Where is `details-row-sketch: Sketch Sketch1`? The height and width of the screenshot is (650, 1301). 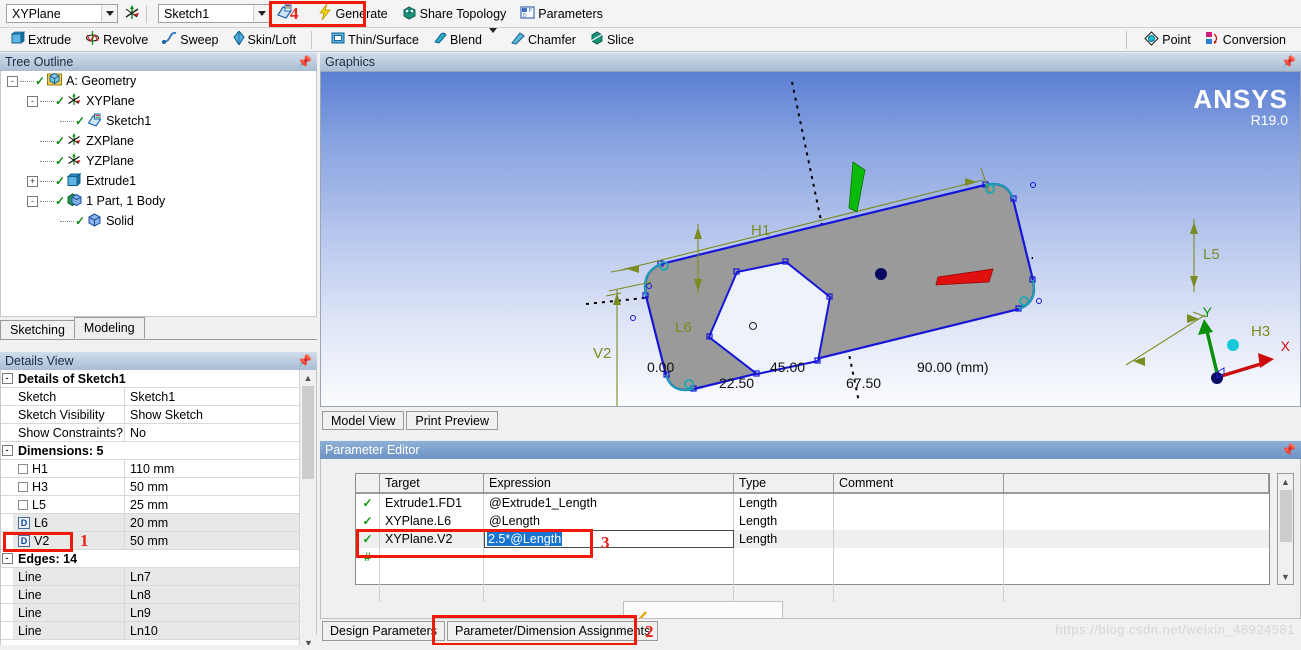
details-row-sketch: Sketch Sketch1 is located at coordinates (150, 397).